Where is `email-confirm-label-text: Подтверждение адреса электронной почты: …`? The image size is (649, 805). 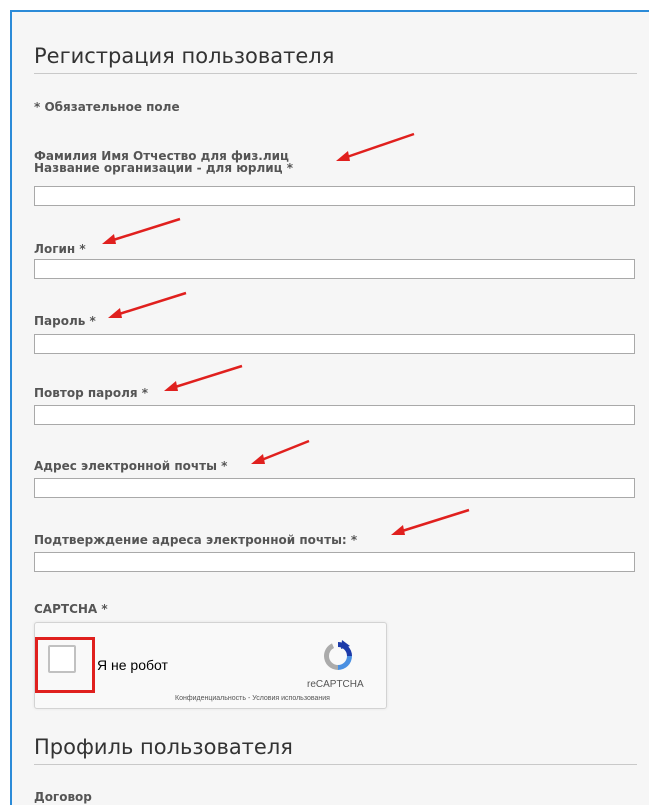
email-confirm-label-text: Подтверждение адреса электронной почты: … is located at coordinates (196, 540).